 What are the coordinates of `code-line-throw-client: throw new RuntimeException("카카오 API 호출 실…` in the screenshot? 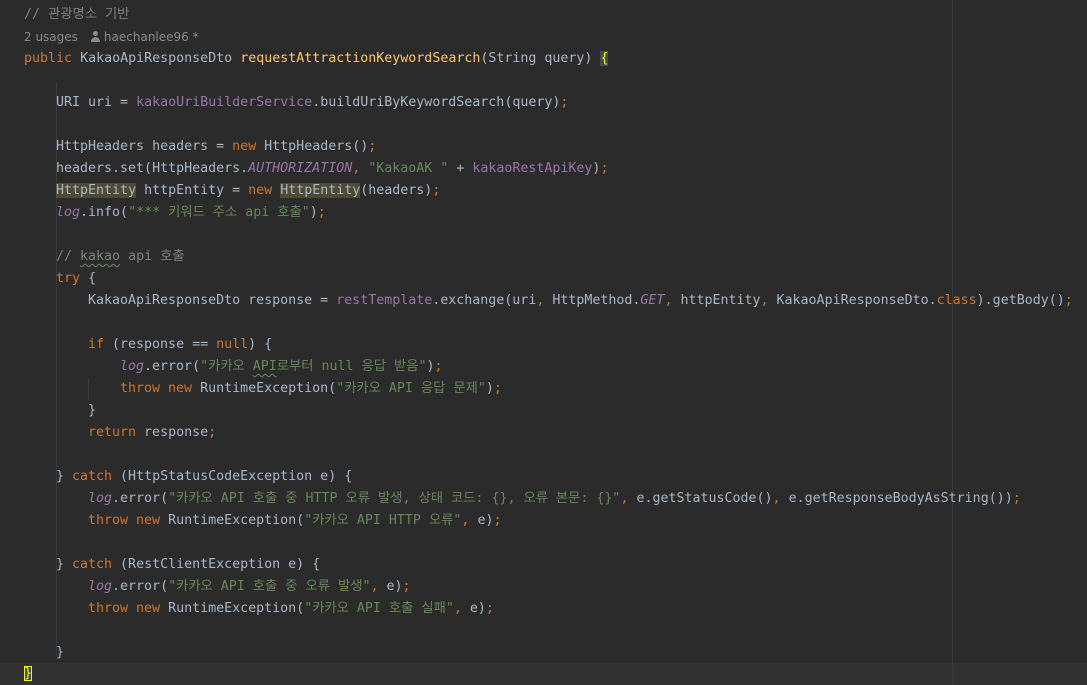 It's located at (291, 609).